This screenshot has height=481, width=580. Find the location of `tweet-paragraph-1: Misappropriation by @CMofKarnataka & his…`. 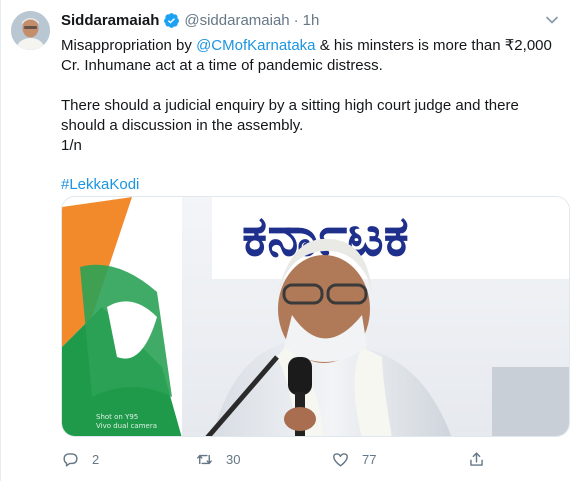

tweet-paragraph-1: Misappropriation by @CMofKarnataka & his… is located at coordinates (311, 56).